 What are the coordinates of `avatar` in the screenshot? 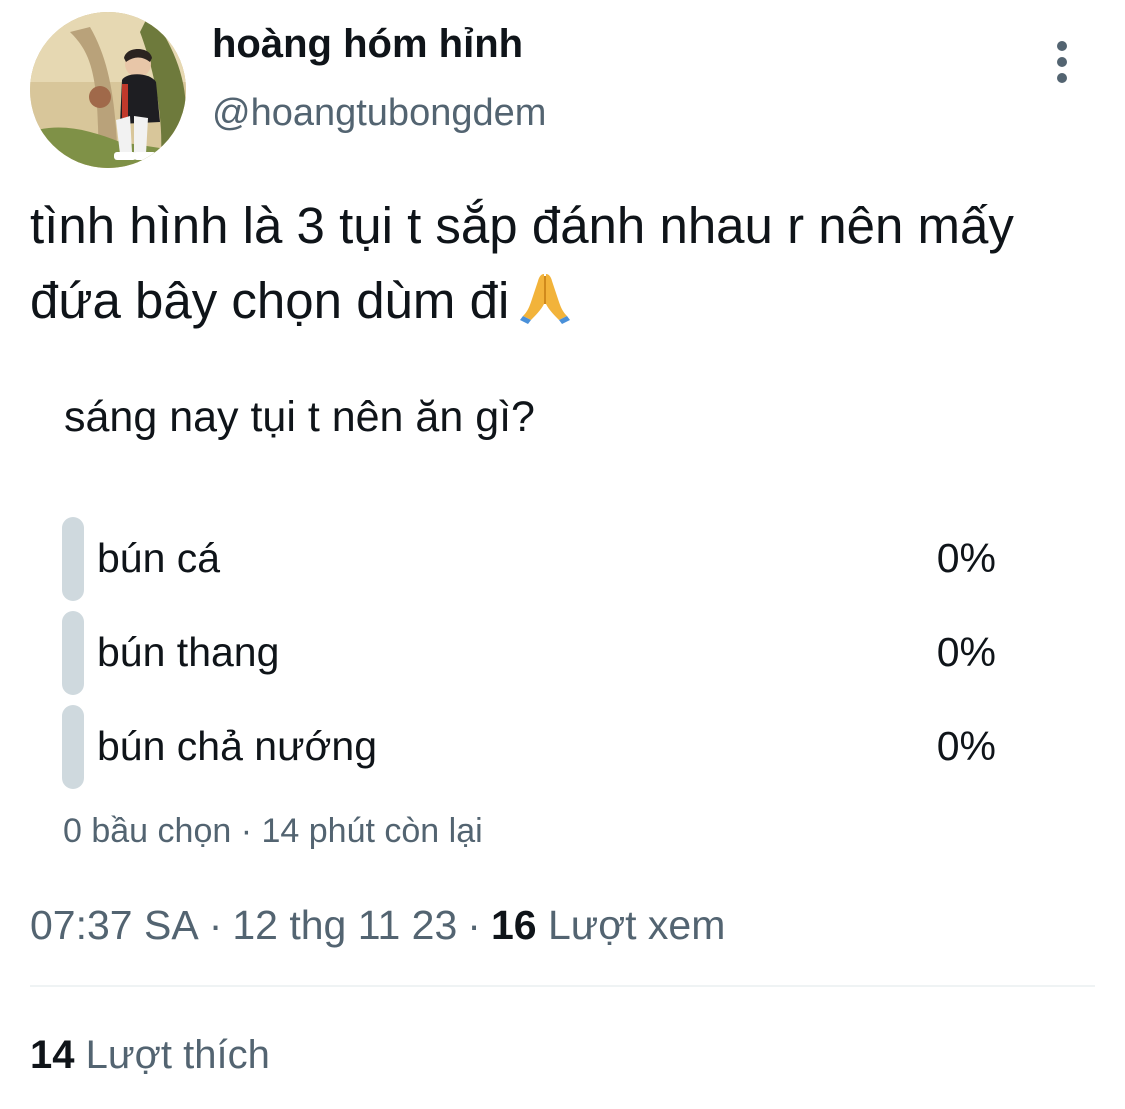 It's located at (108, 90).